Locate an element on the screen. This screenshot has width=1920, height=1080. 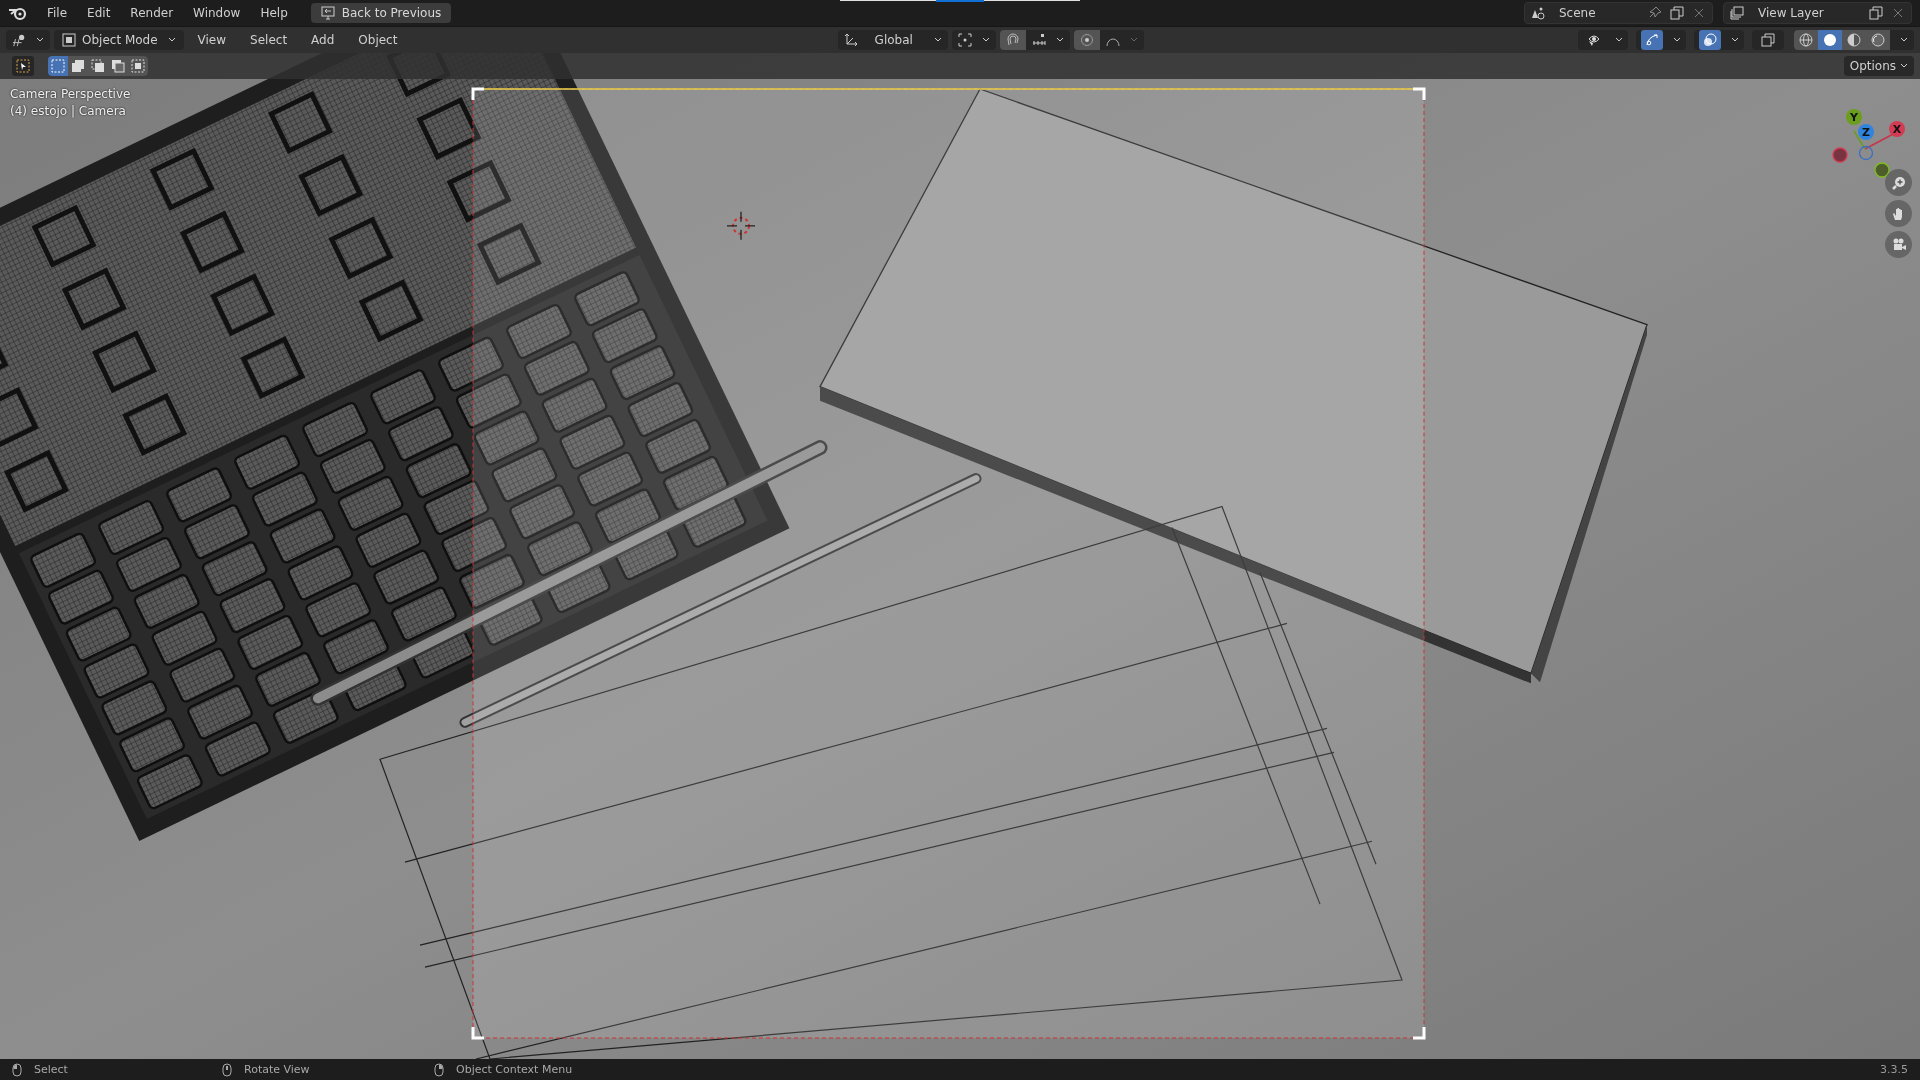
object-mode-dropdown: Object Mode is located at coordinates (119, 40).